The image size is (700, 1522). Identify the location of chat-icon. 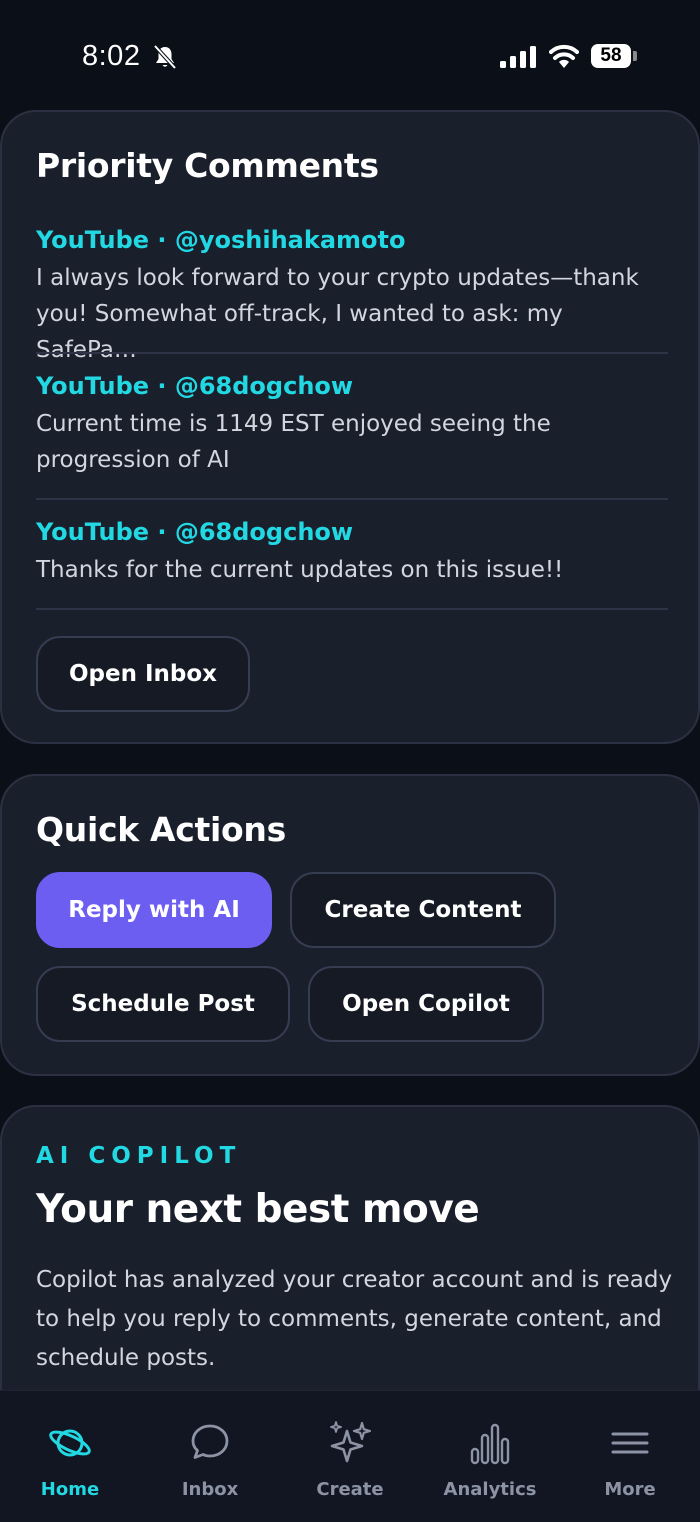
(210, 1441).